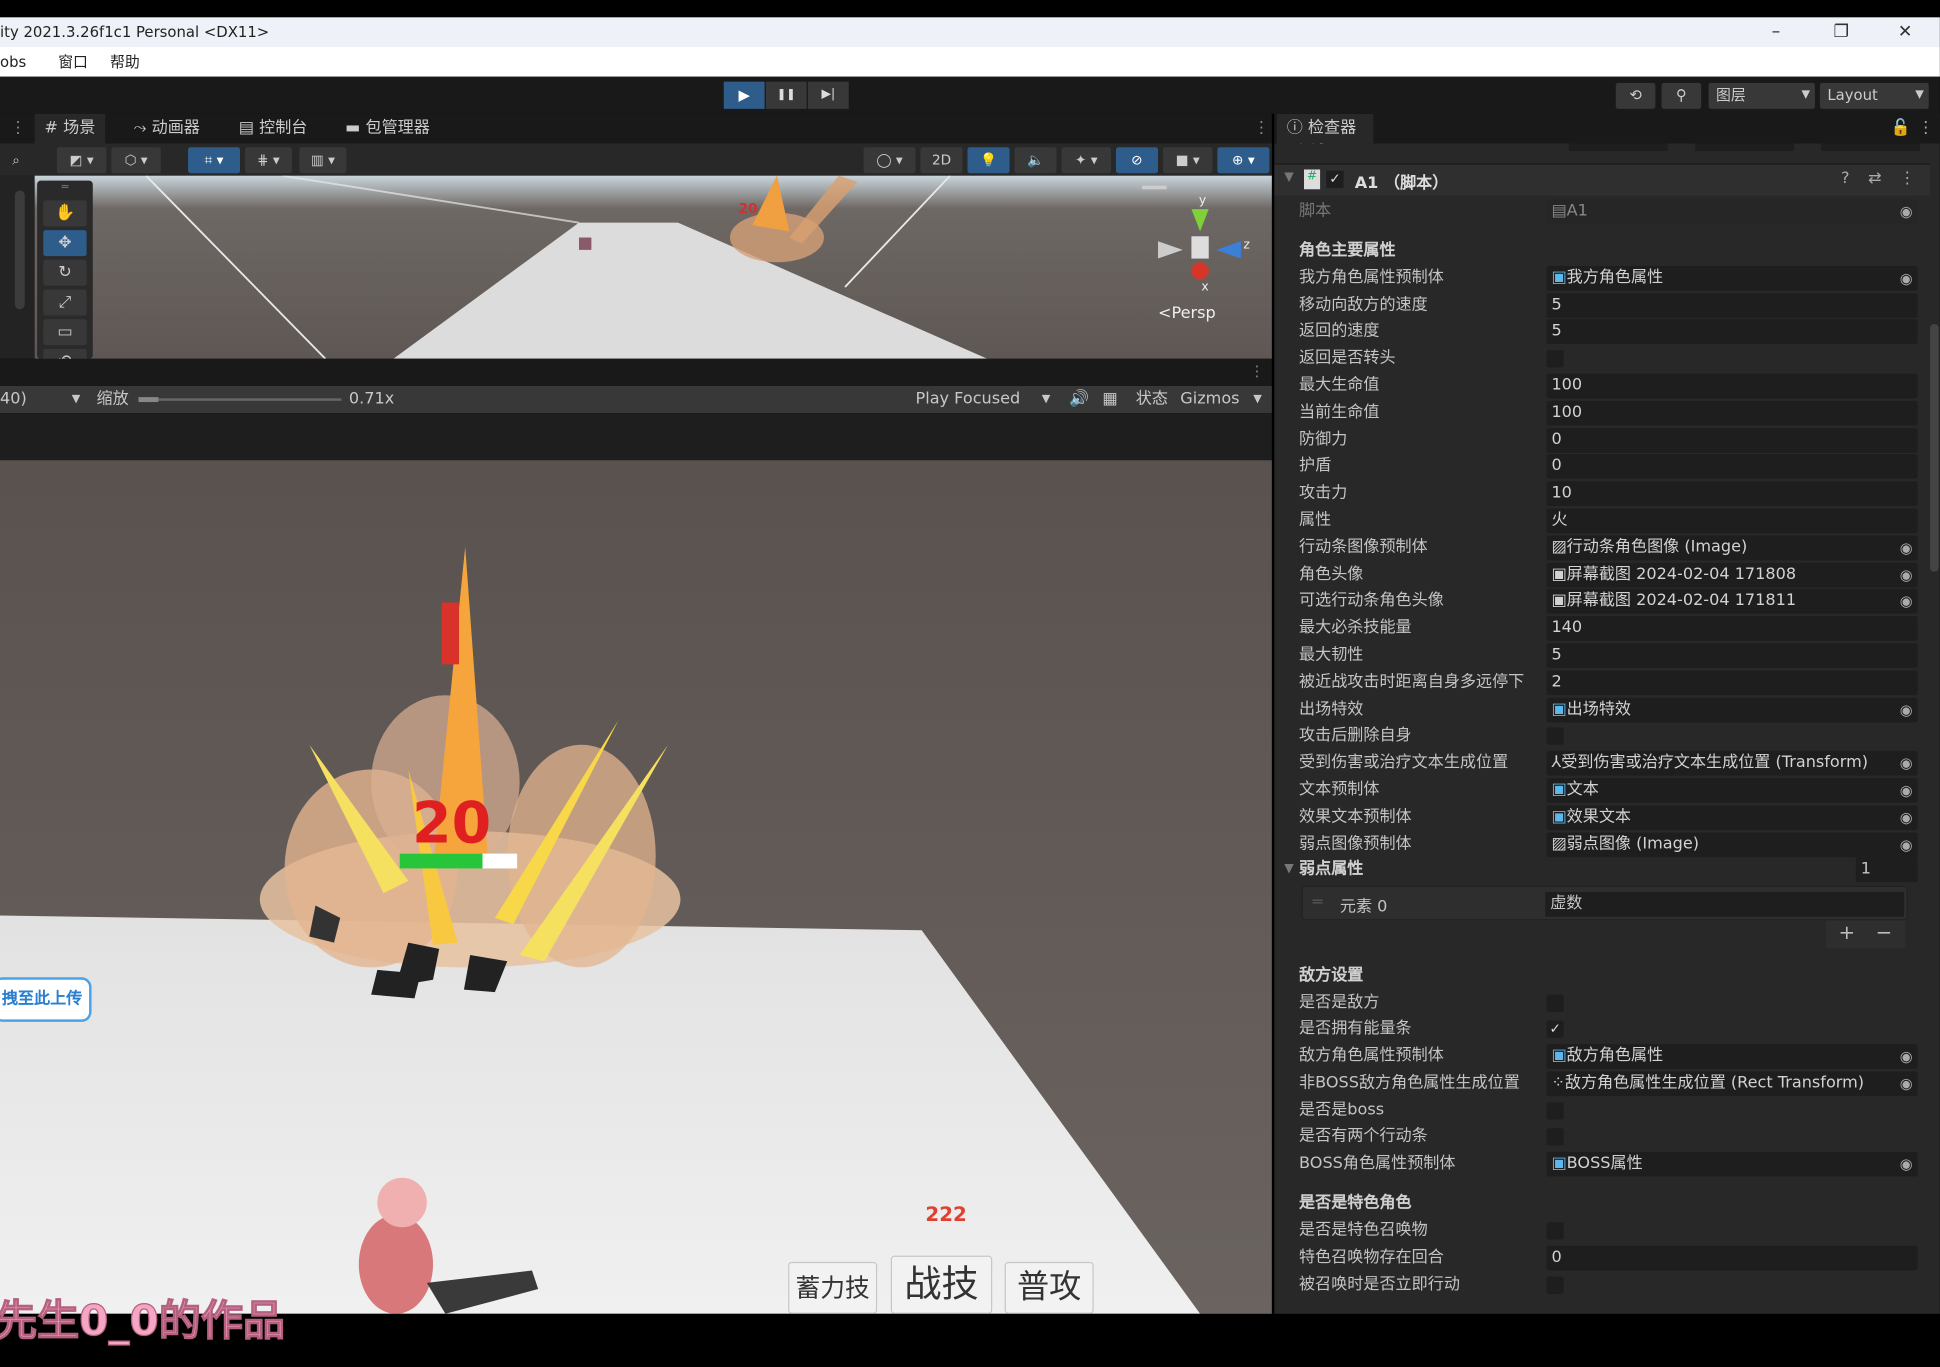 The height and width of the screenshot is (1367, 1940). I want to click on play-button: ▶, so click(744, 95).